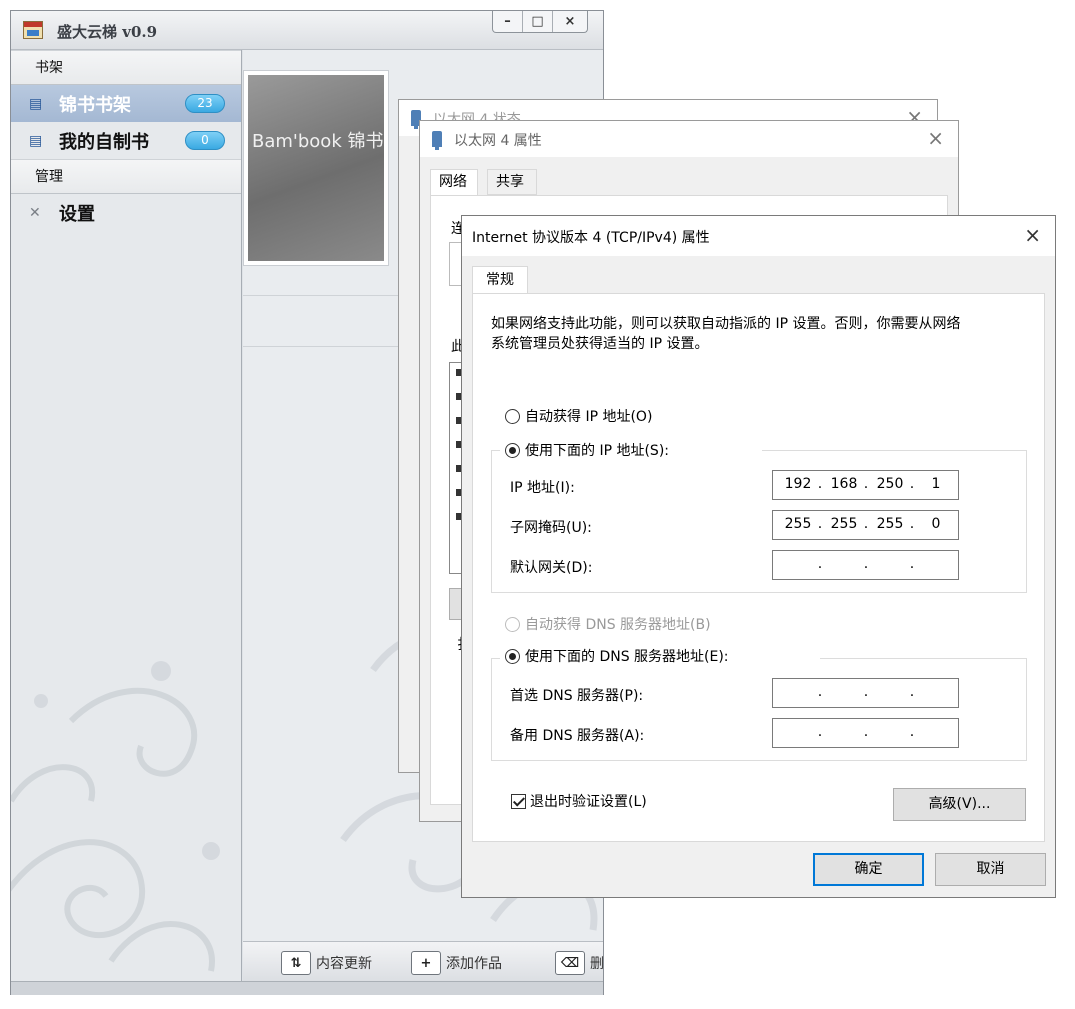 This screenshot has height=1009, width=1075. What do you see at coordinates (844, 484) in the screenshot?
I see `octet: 168` at bounding box center [844, 484].